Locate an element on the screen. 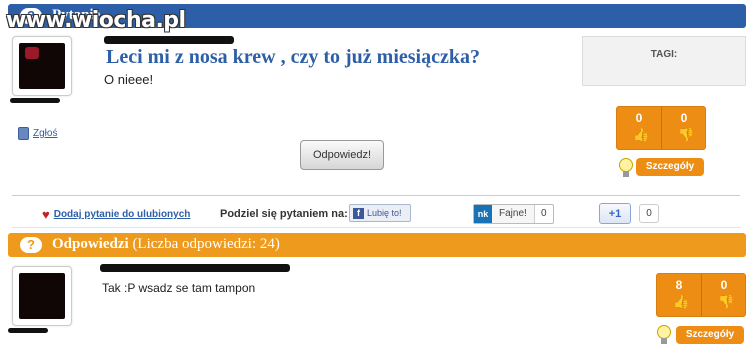  answer-details-button: Szczegóły is located at coordinates (710, 335).